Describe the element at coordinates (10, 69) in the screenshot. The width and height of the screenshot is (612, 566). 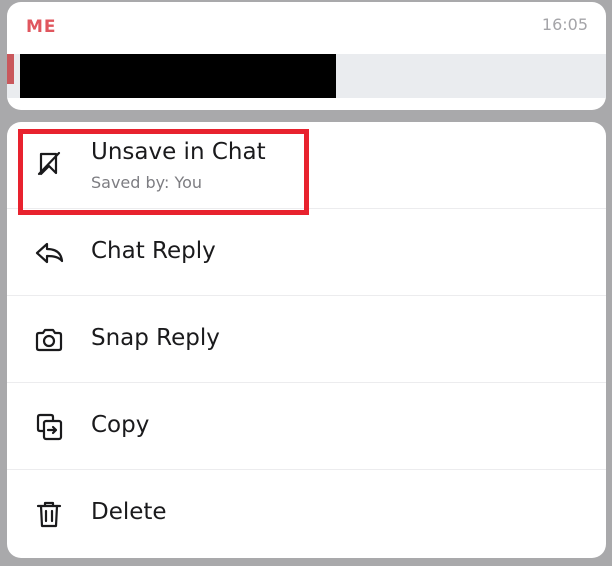
I see `saved-marker` at that location.